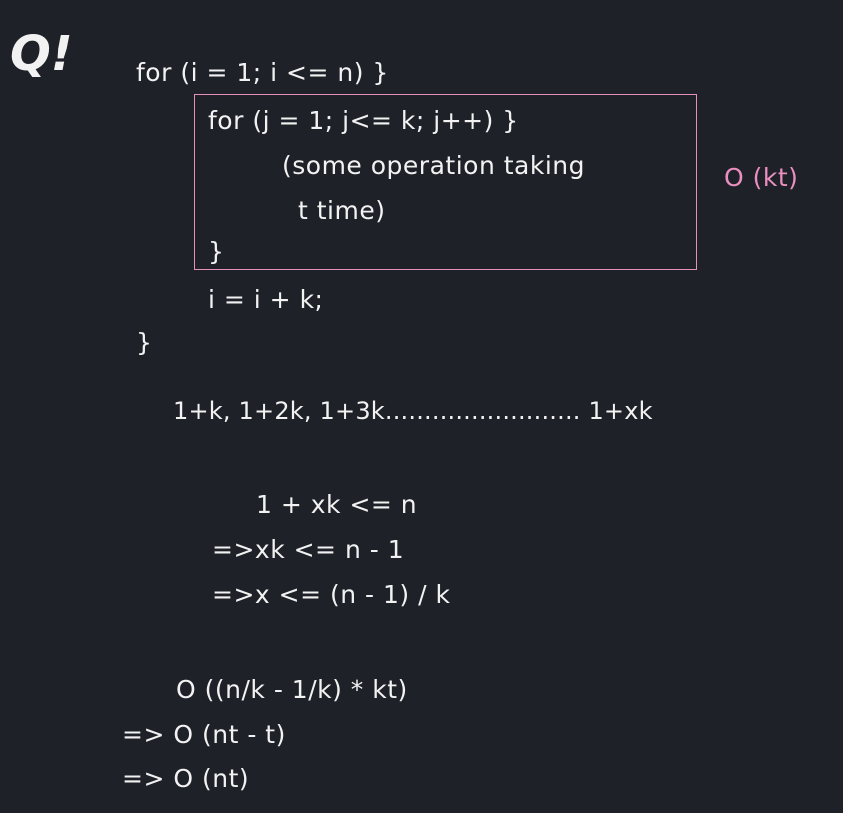 This screenshot has width=843, height=813. I want to click on derivation-line-3: =>x <= (n - 1) / k, so click(331, 594).